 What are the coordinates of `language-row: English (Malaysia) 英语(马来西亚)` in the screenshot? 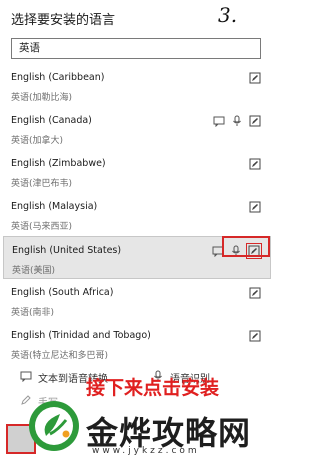 It's located at (137, 214).